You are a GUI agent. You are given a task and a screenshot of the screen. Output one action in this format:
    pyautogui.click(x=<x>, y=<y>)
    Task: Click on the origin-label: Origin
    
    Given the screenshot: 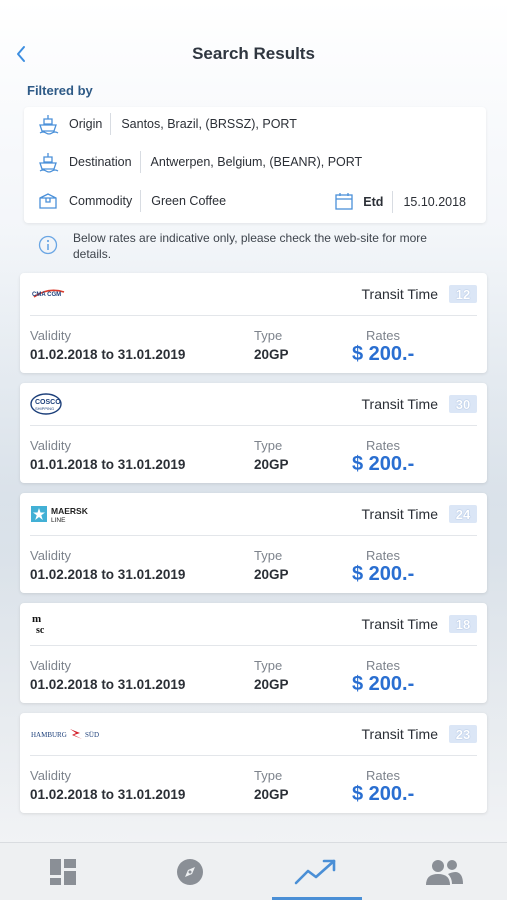 What is the action you would take?
    pyautogui.click(x=90, y=124)
    